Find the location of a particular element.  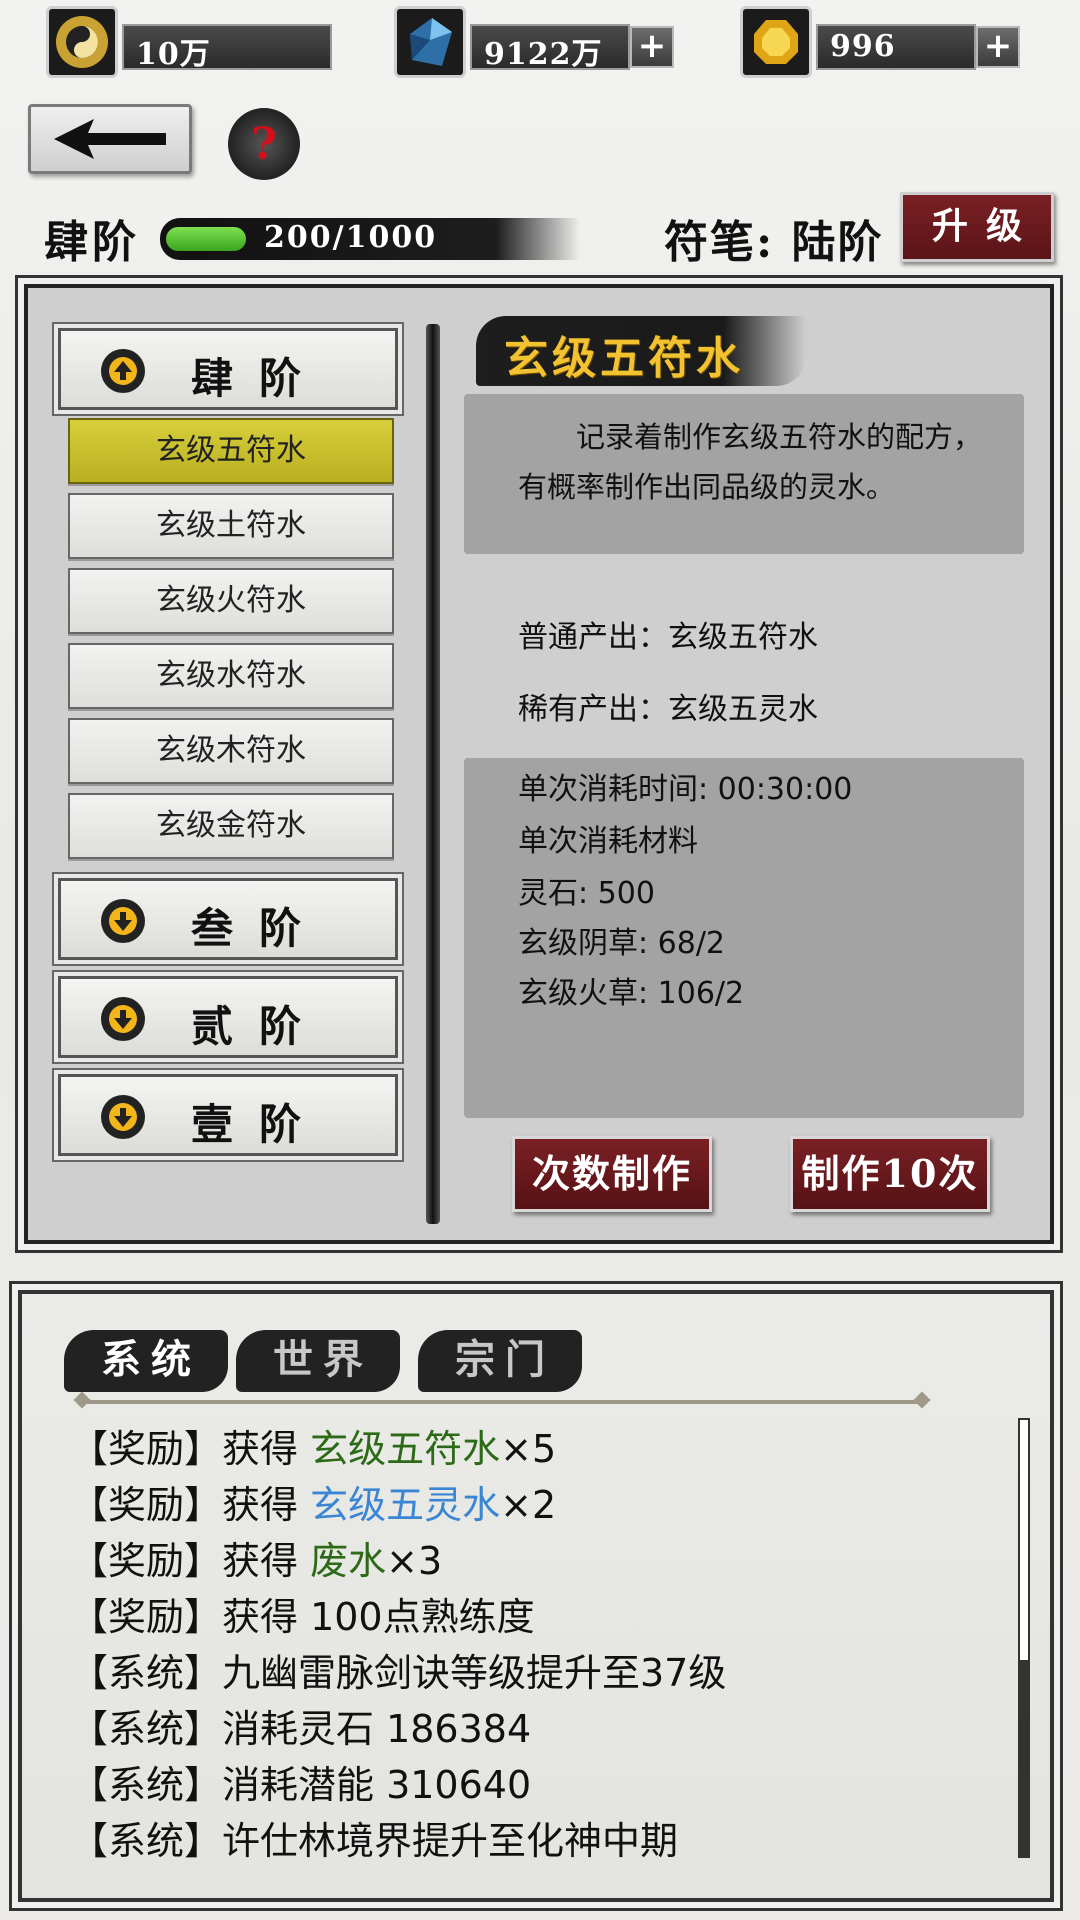

experience-progress-bar: 200/1000 is located at coordinates (370, 239).